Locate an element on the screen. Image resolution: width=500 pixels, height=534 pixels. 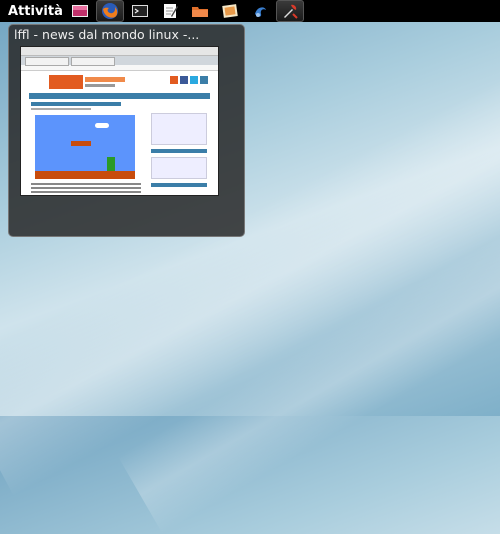
network-icon is located at coordinates (260, 12).